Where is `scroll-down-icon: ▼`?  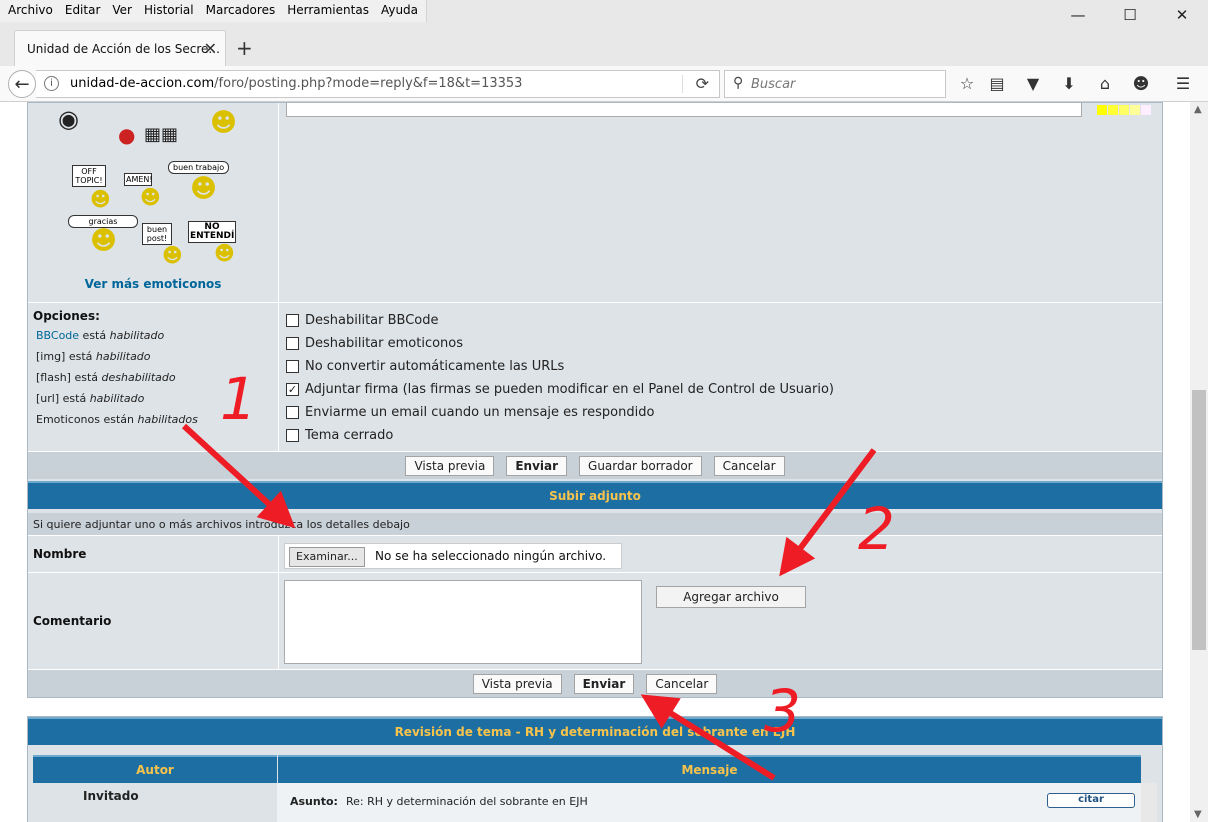 scroll-down-icon: ▼ is located at coordinates (1198, 814).